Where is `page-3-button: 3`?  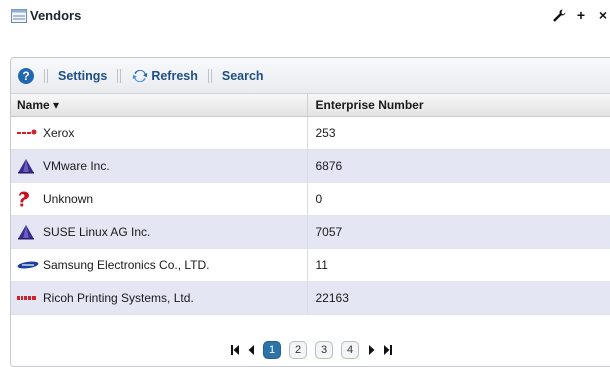
page-3-button: 3 is located at coordinates (324, 350).